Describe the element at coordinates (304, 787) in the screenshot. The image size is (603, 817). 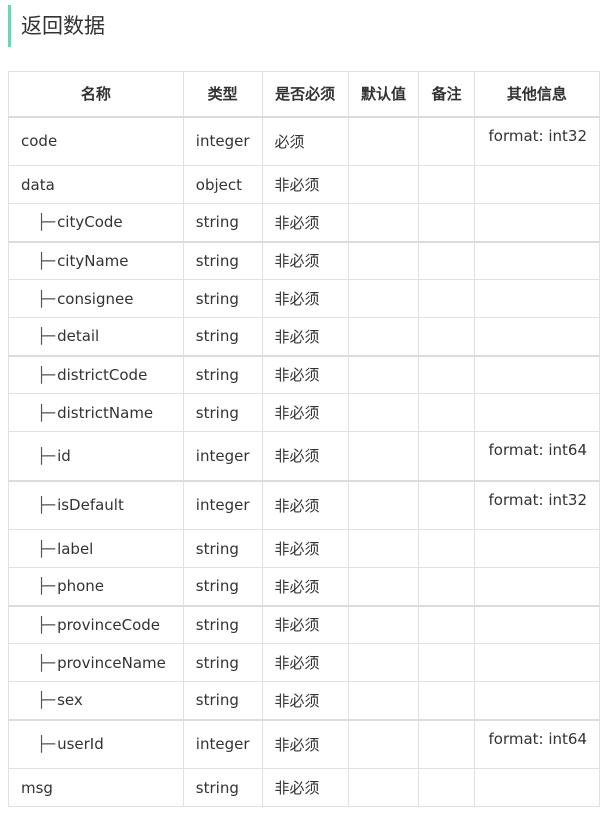
I see `table-row: msg string 非必须` at that location.